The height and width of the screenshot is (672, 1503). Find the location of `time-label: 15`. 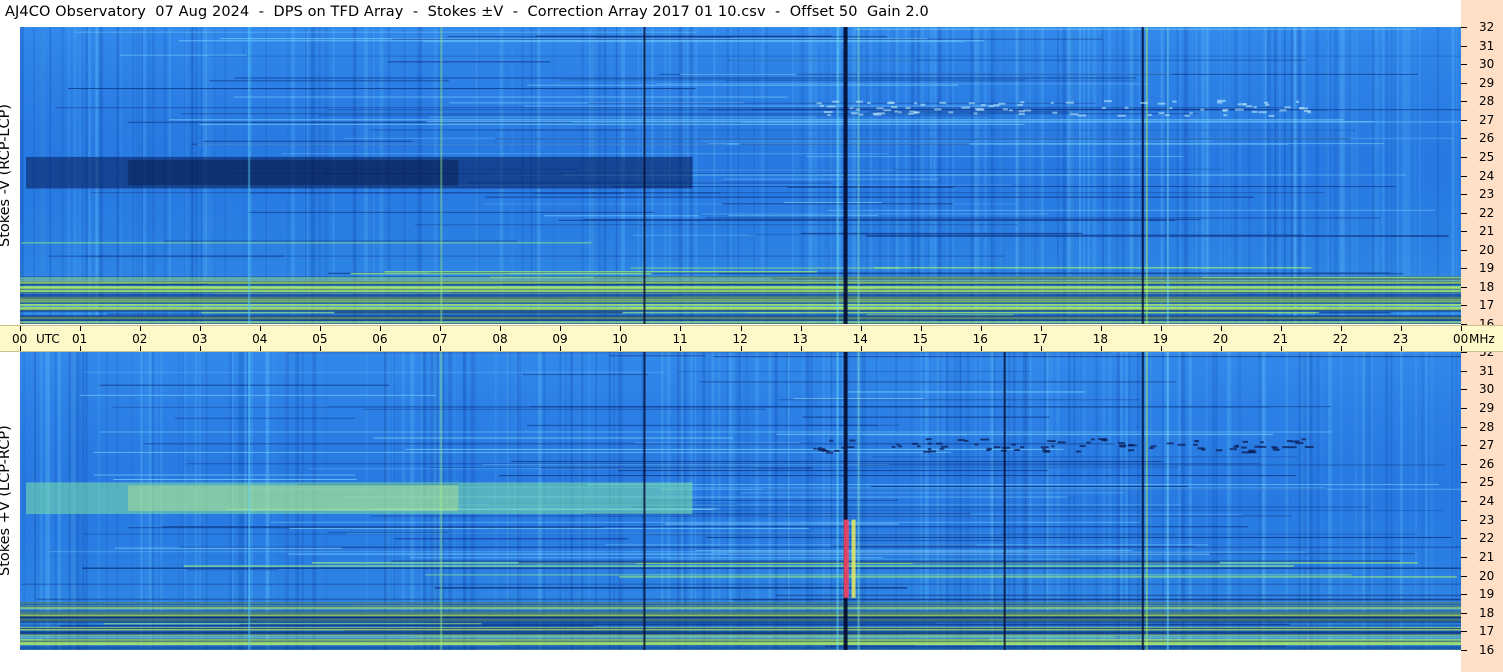

time-label: 15 is located at coordinates (920, 339).